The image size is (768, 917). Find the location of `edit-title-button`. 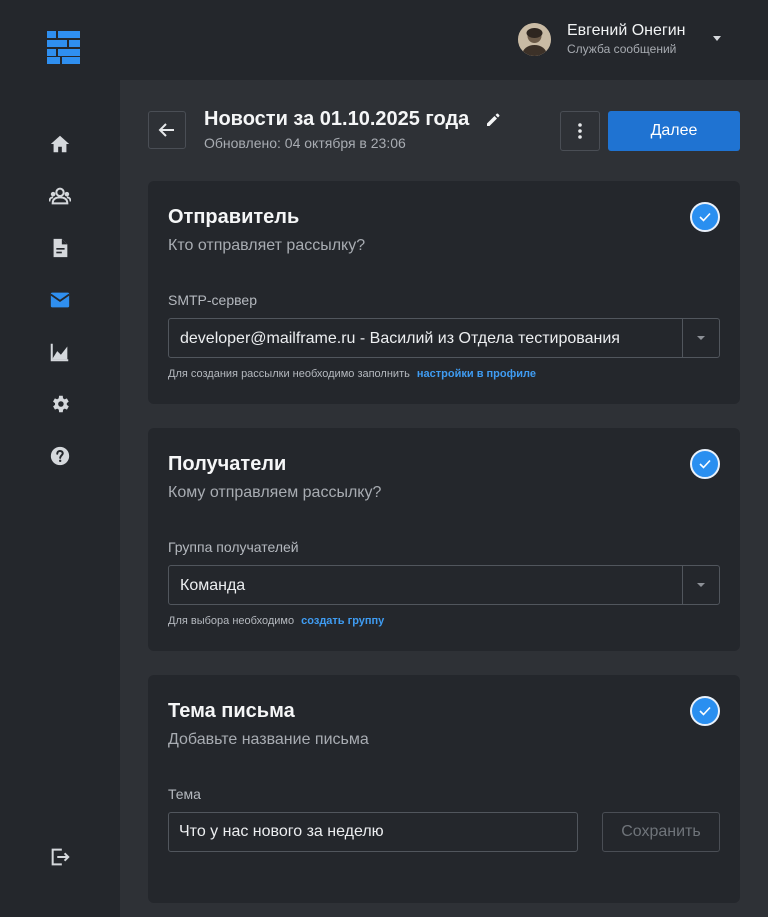

edit-title-button is located at coordinates (493, 120).